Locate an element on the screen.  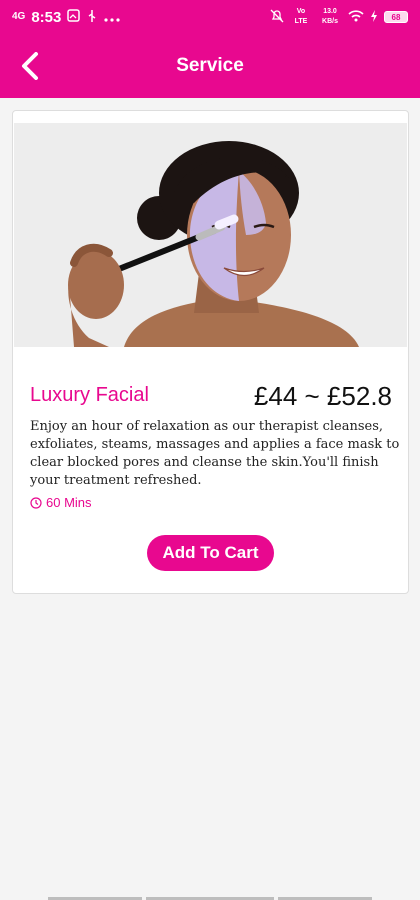
more-dots-icon is located at coordinates (112, 17).